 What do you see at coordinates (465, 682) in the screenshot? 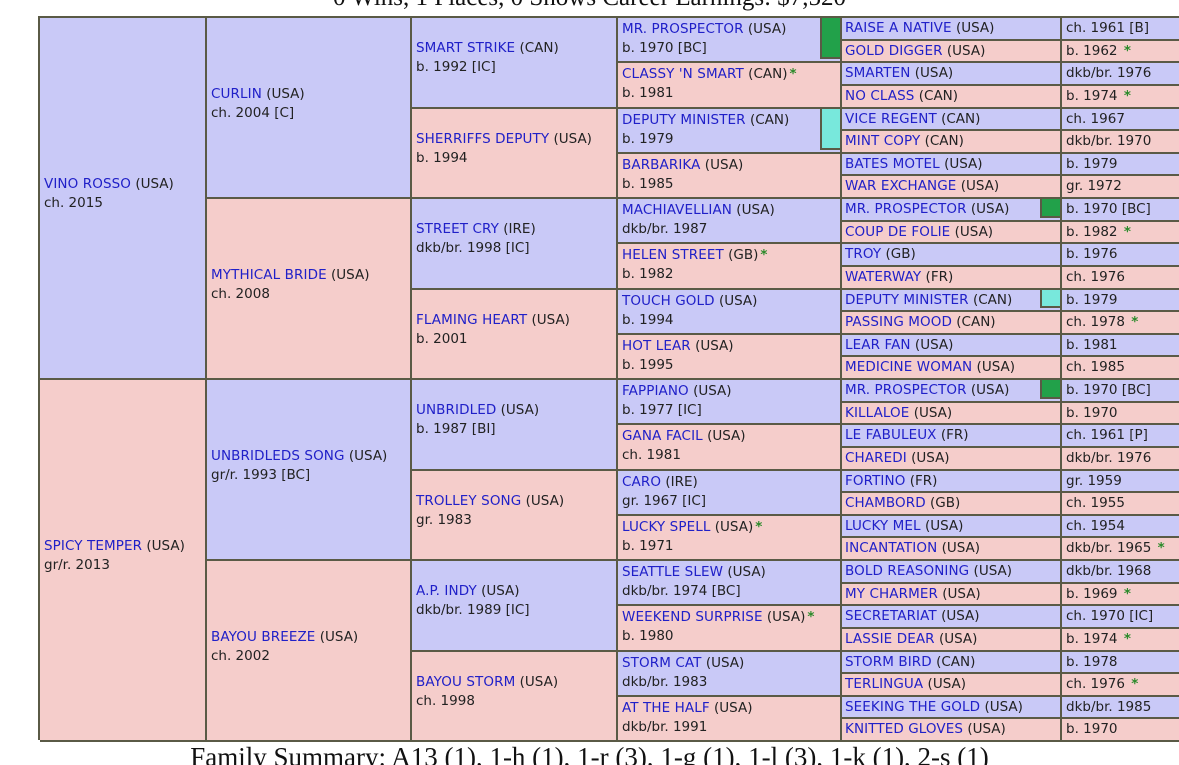
I see `horse-name-link: BAYOU STORM` at bounding box center [465, 682].